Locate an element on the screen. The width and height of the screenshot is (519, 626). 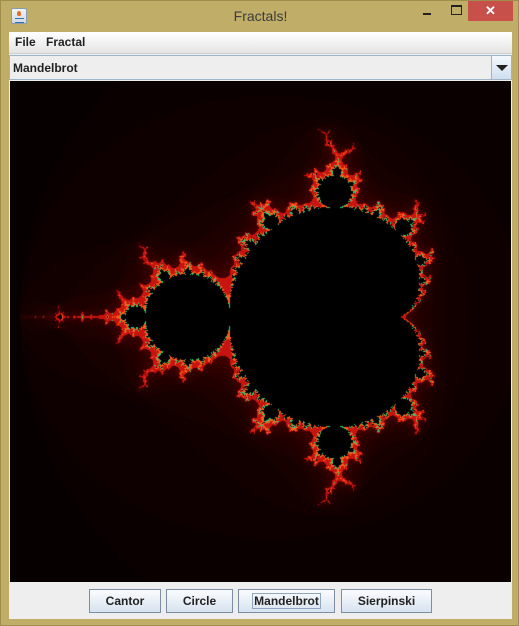
dropdown-arrow-button is located at coordinates (501, 67).